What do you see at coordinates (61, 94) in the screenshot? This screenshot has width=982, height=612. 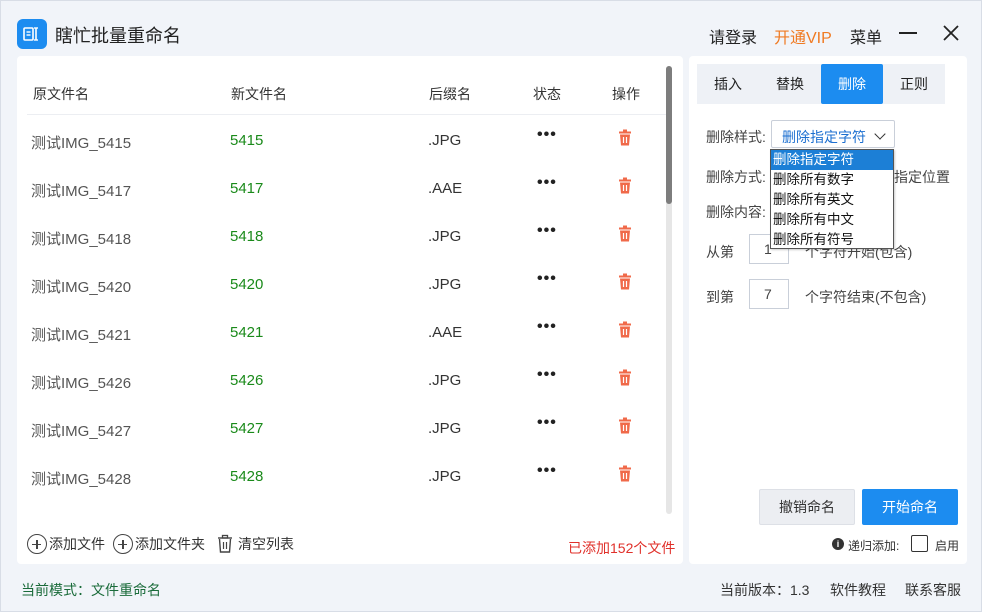 I see `header-orig-name: 原文件名` at bounding box center [61, 94].